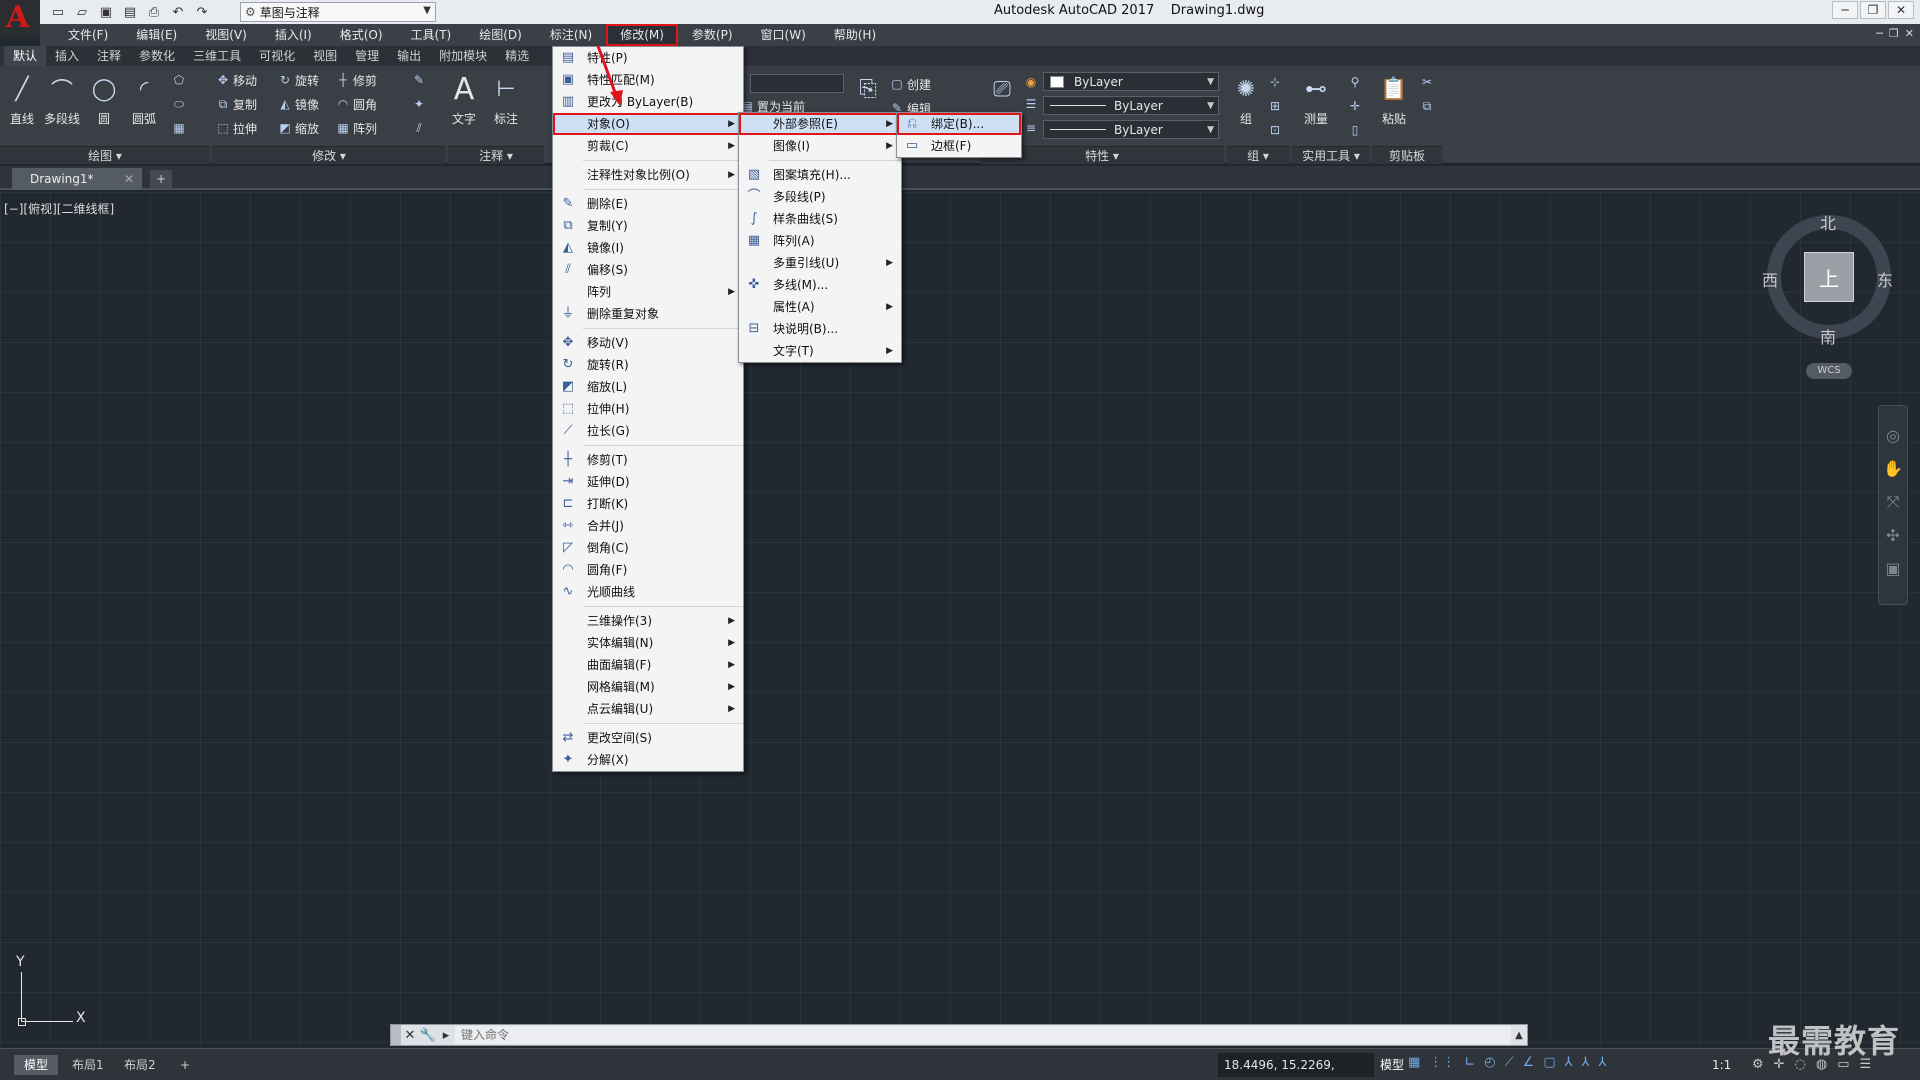  Describe the element at coordinates (396, 1035) in the screenshot. I see `command-line-grip` at that location.